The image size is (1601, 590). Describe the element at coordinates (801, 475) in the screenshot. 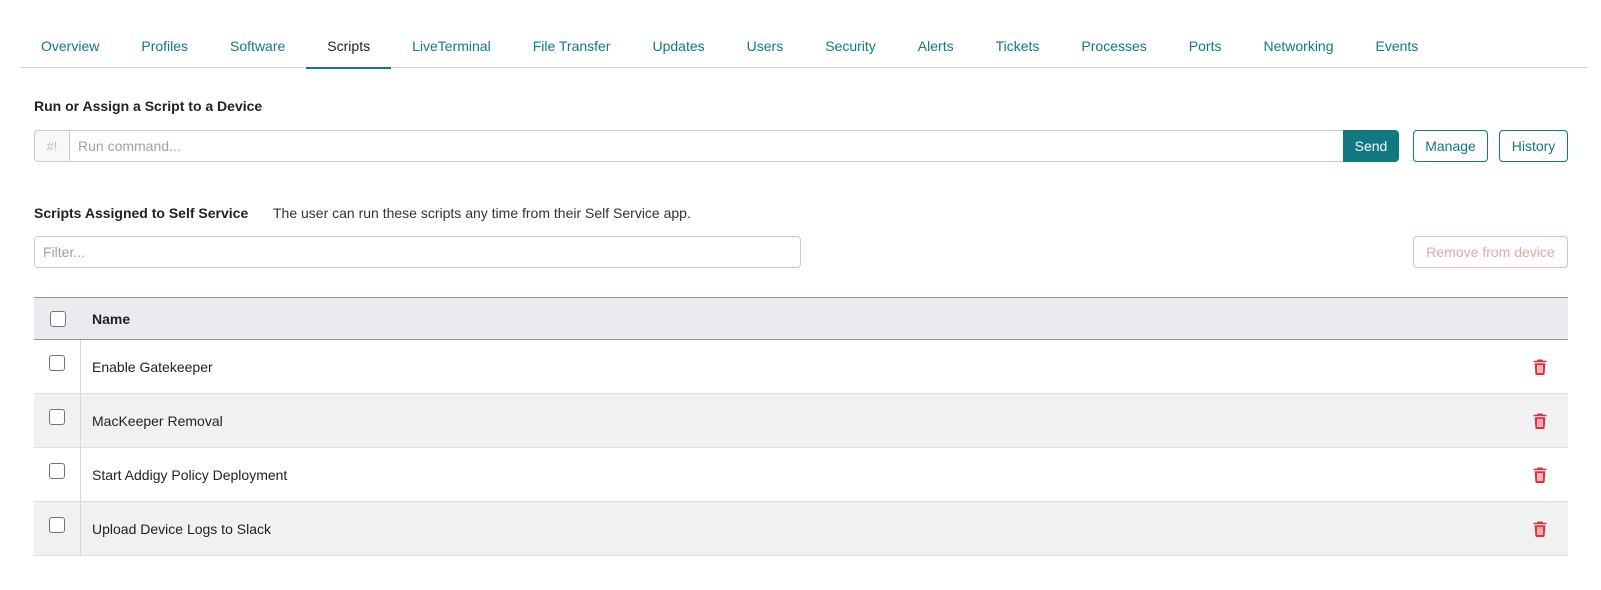

I see `table-row: Start Addigy Policy Deployment` at that location.